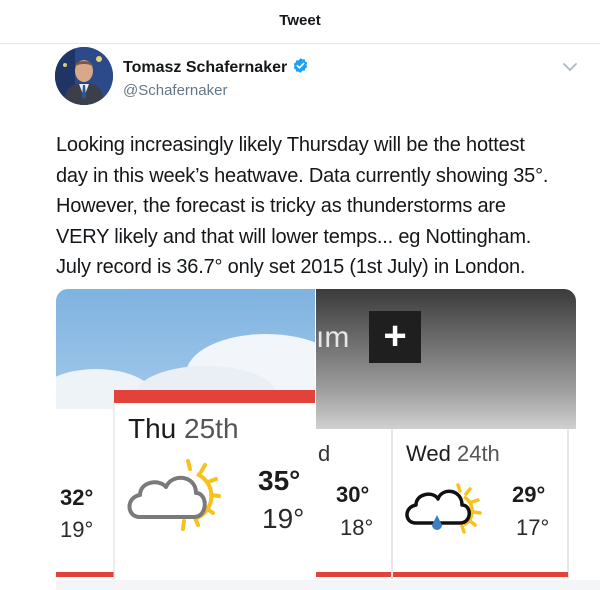 Image resolution: width=600 pixels, height=590 pixels. What do you see at coordinates (324, 453) in the screenshot?
I see `day-fragment: d` at bounding box center [324, 453].